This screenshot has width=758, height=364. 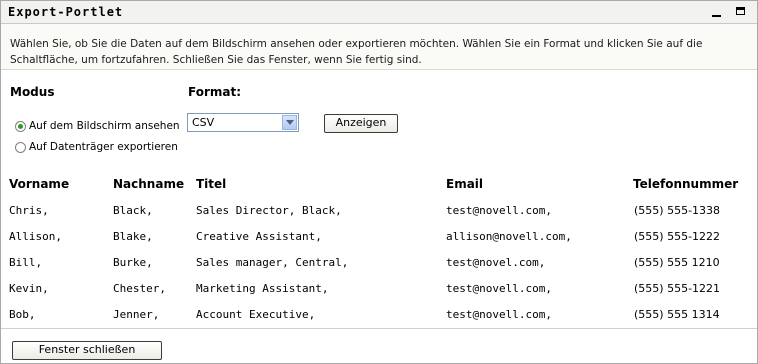 What do you see at coordinates (740, 11) in the screenshot?
I see `maximize-icon` at bounding box center [740, 11].